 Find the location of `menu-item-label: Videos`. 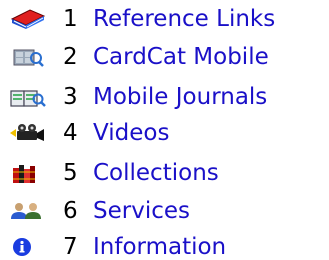

menu-item-label: Videos is located at coordinates (131, 133).